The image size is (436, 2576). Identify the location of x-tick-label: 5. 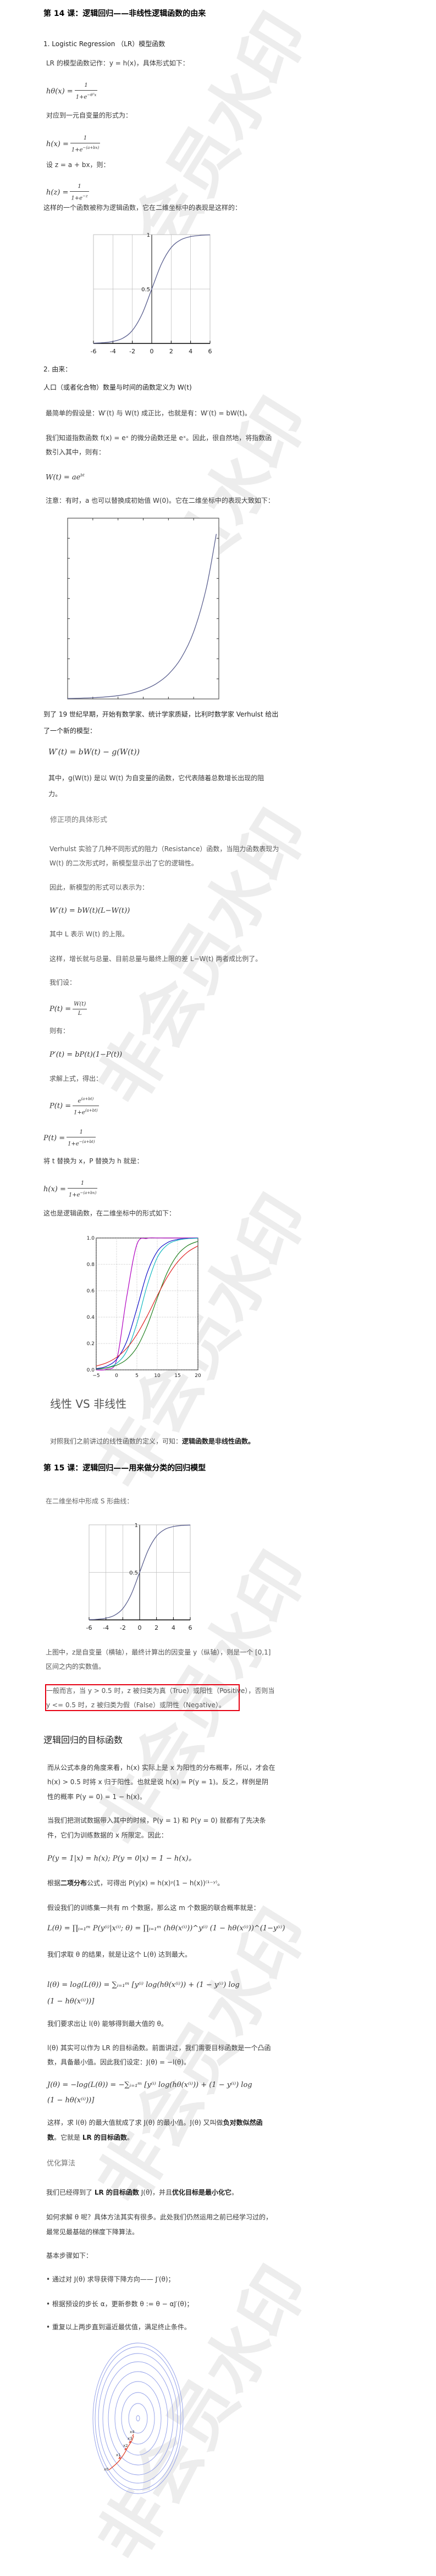
(137, 1376).